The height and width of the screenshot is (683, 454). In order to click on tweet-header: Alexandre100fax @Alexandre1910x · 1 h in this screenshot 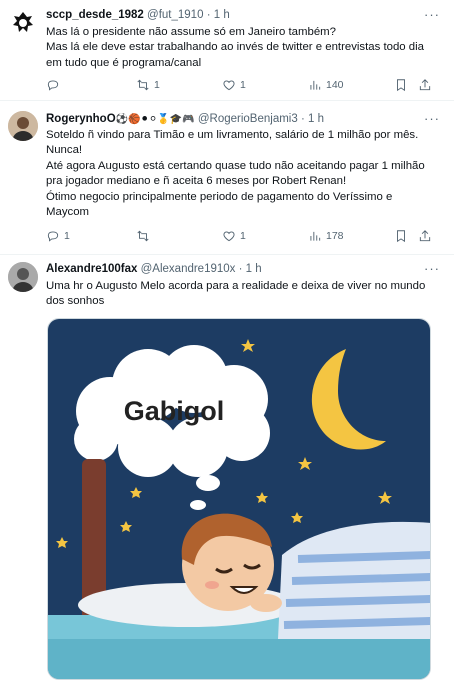, I will do `click(235, 269)`.